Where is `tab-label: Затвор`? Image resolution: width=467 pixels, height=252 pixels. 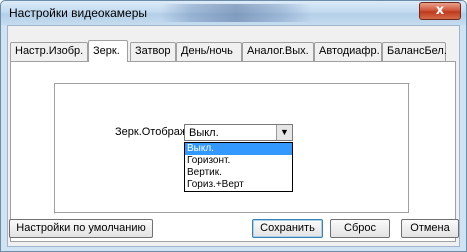
tab-label: Затвор is located at coordinates (153, 51).